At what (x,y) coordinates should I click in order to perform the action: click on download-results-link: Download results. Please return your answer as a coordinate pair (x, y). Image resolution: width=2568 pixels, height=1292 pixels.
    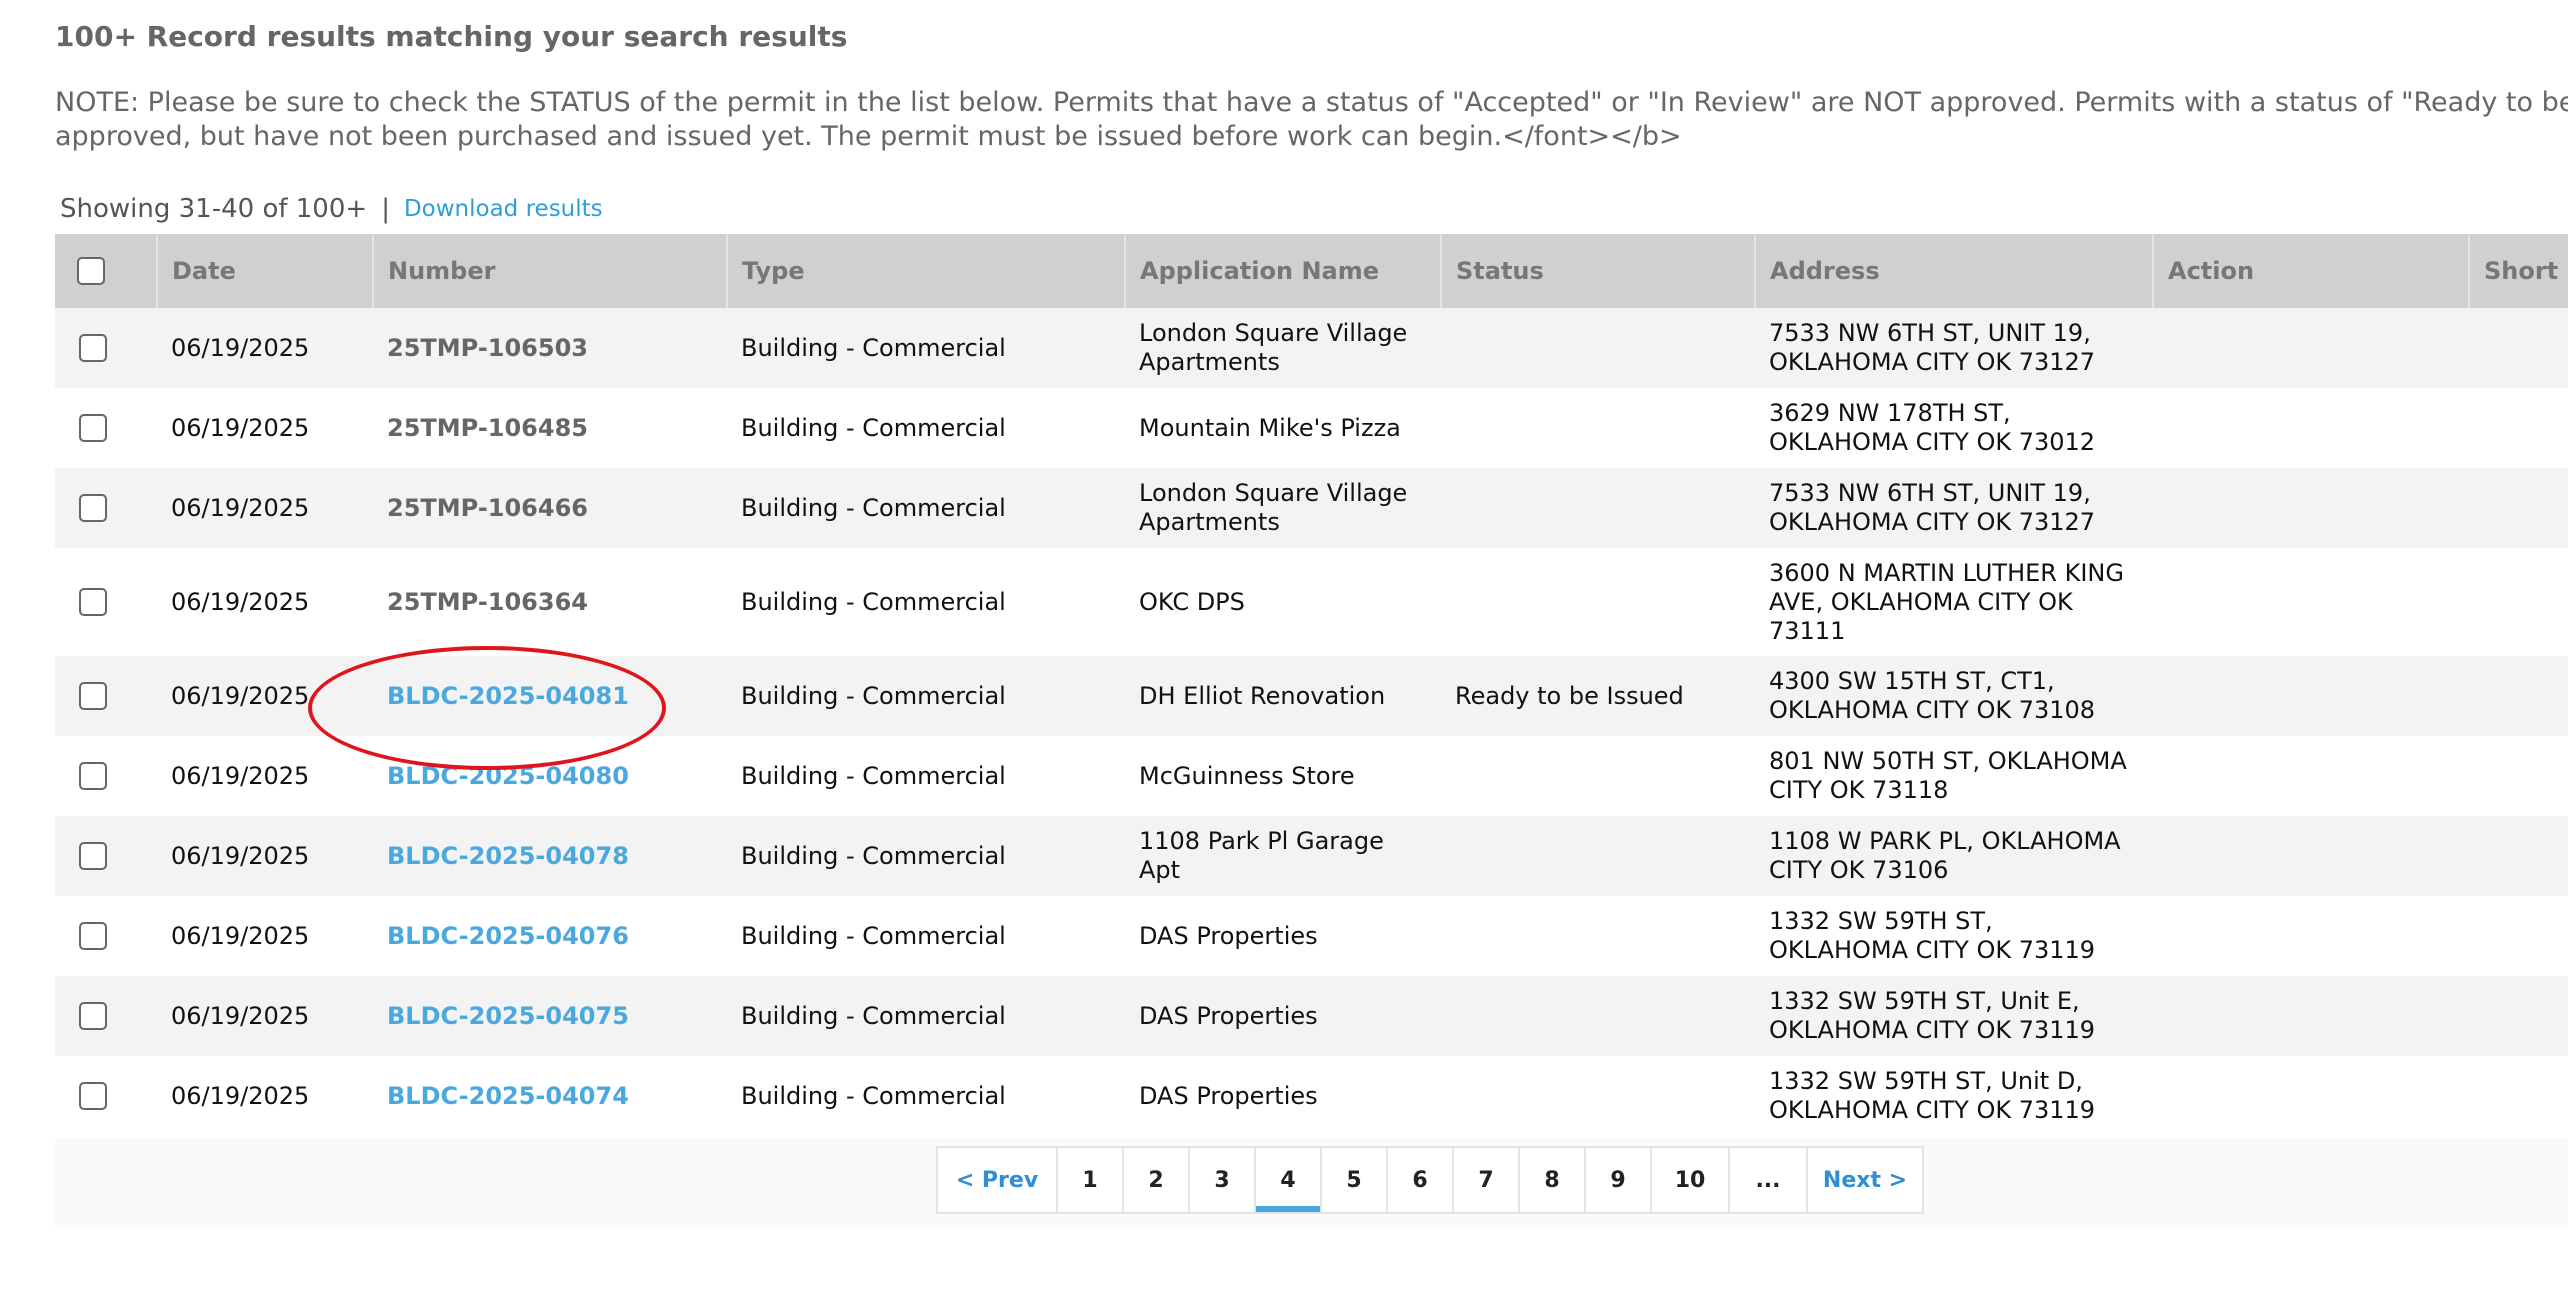
    Looking at the image, I should click on (503, 209).